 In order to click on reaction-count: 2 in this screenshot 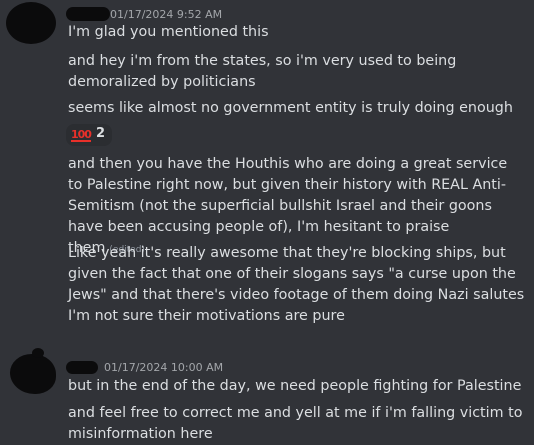, I will do `click(101, 133)`.